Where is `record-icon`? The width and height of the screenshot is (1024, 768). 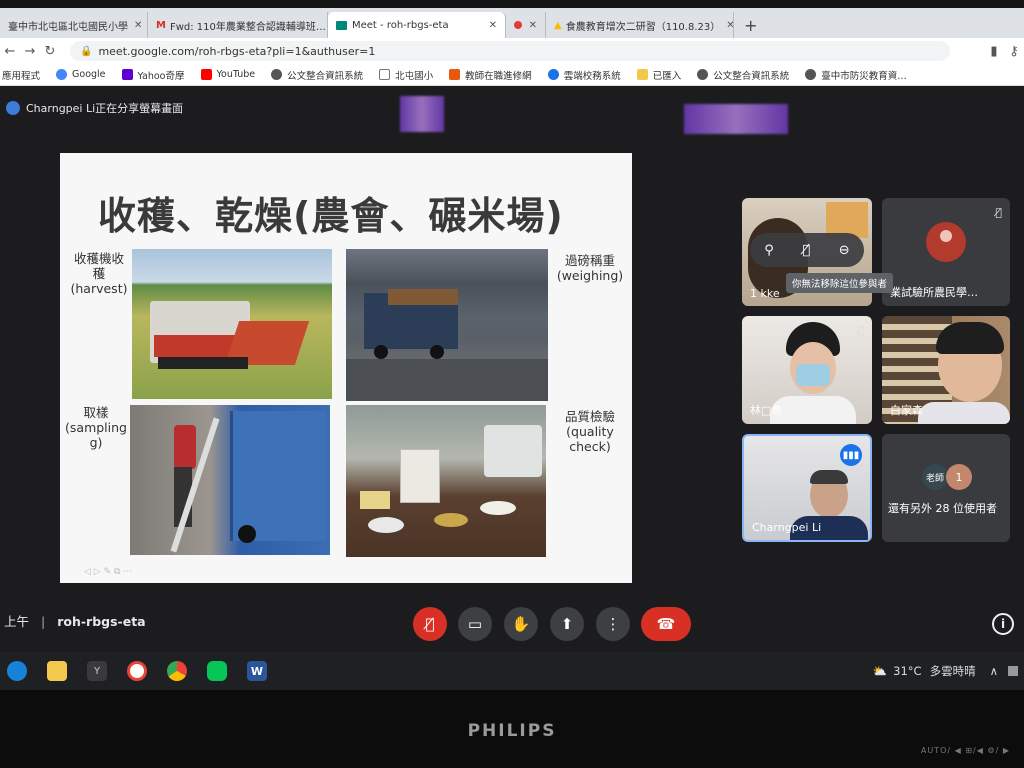
record-icon is located at coordinates (518, 25).